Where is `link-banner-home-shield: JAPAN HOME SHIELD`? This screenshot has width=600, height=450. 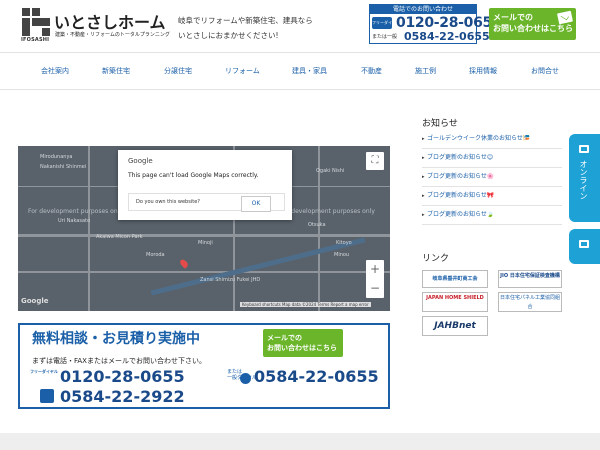
link-banner-home-shield: JAPAN HOME SHIELD is located at coordinates (455, 302).